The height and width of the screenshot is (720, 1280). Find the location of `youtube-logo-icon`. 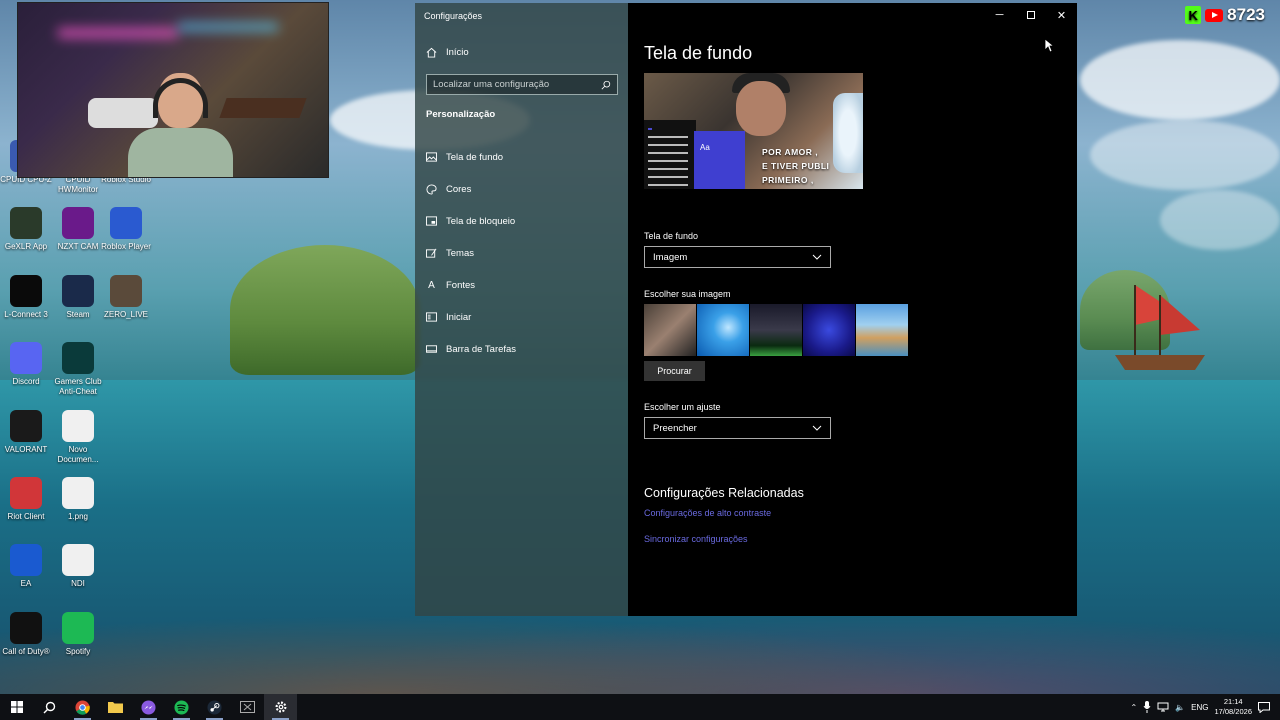

youtube-logo-icon is located at coordinates (1214, 15).